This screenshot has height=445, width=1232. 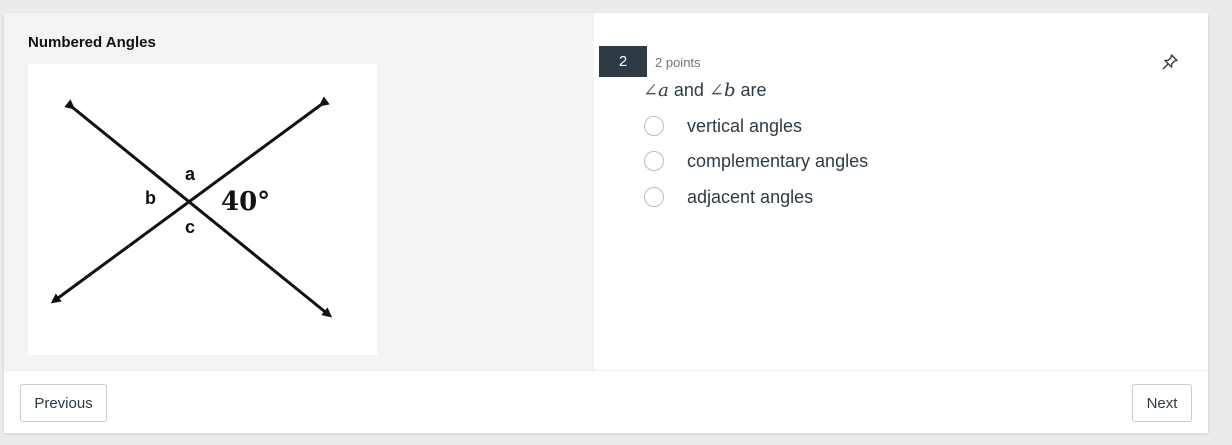 I want to click on line-descending, so click(x=198, y=208).